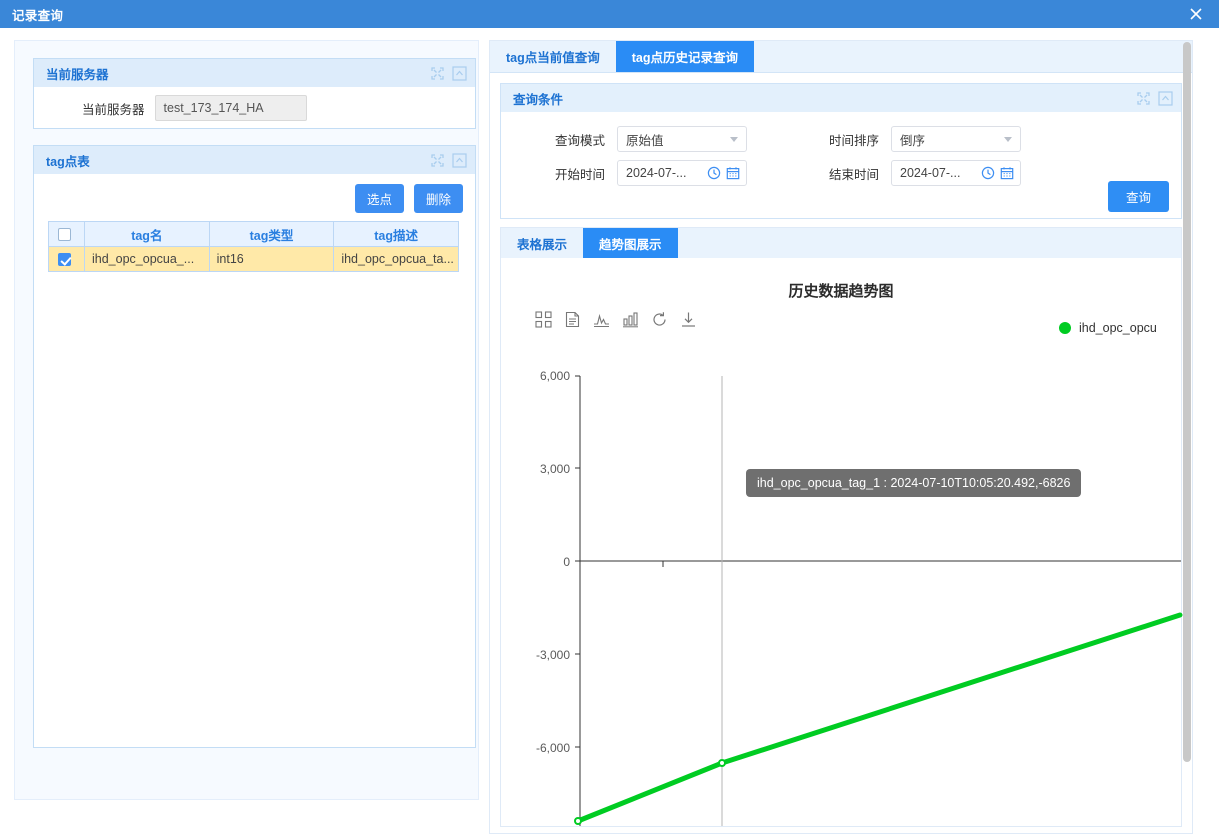 The height and width of the screenshot is (834, 1219). I want to click on current-server-panel: 当前服务器 当前服务器 test_173_174_HA, so click(254, 93).